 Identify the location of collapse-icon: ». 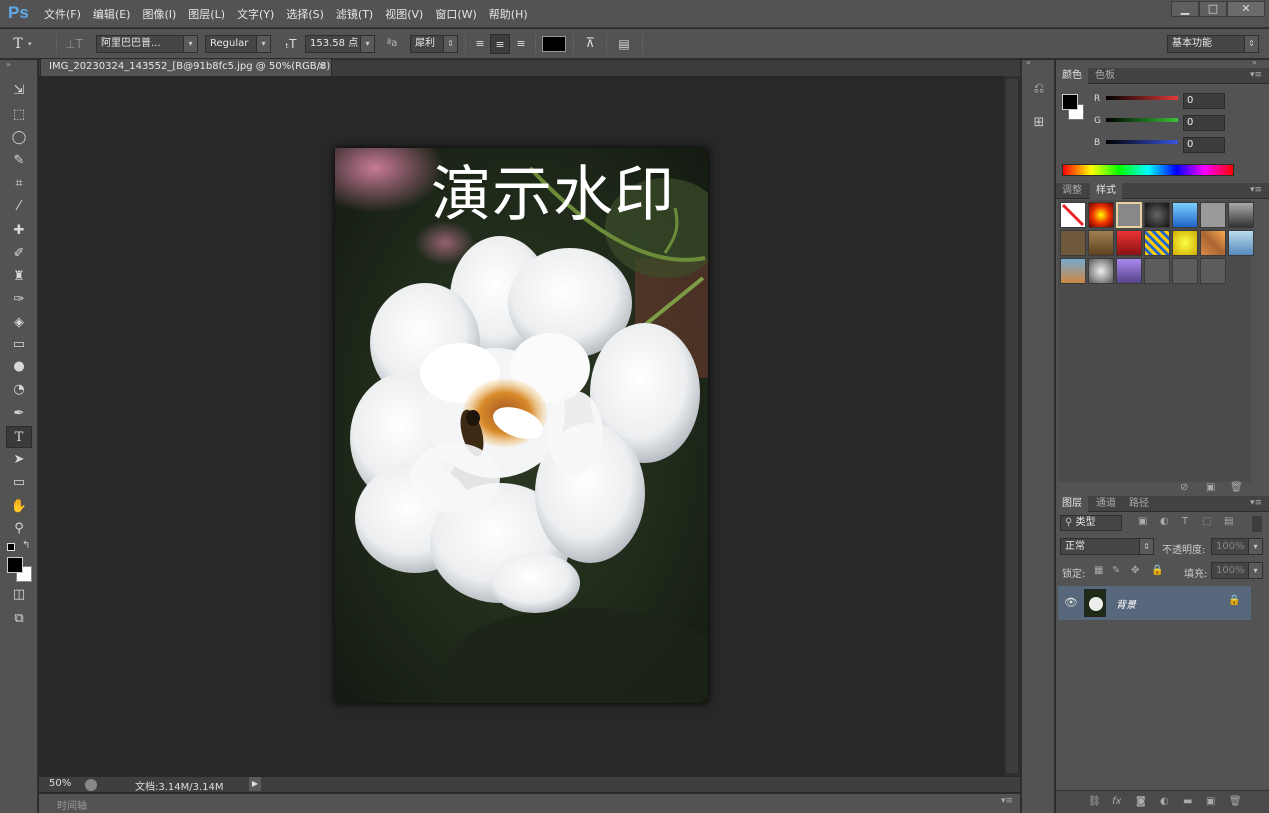
(8, 64).